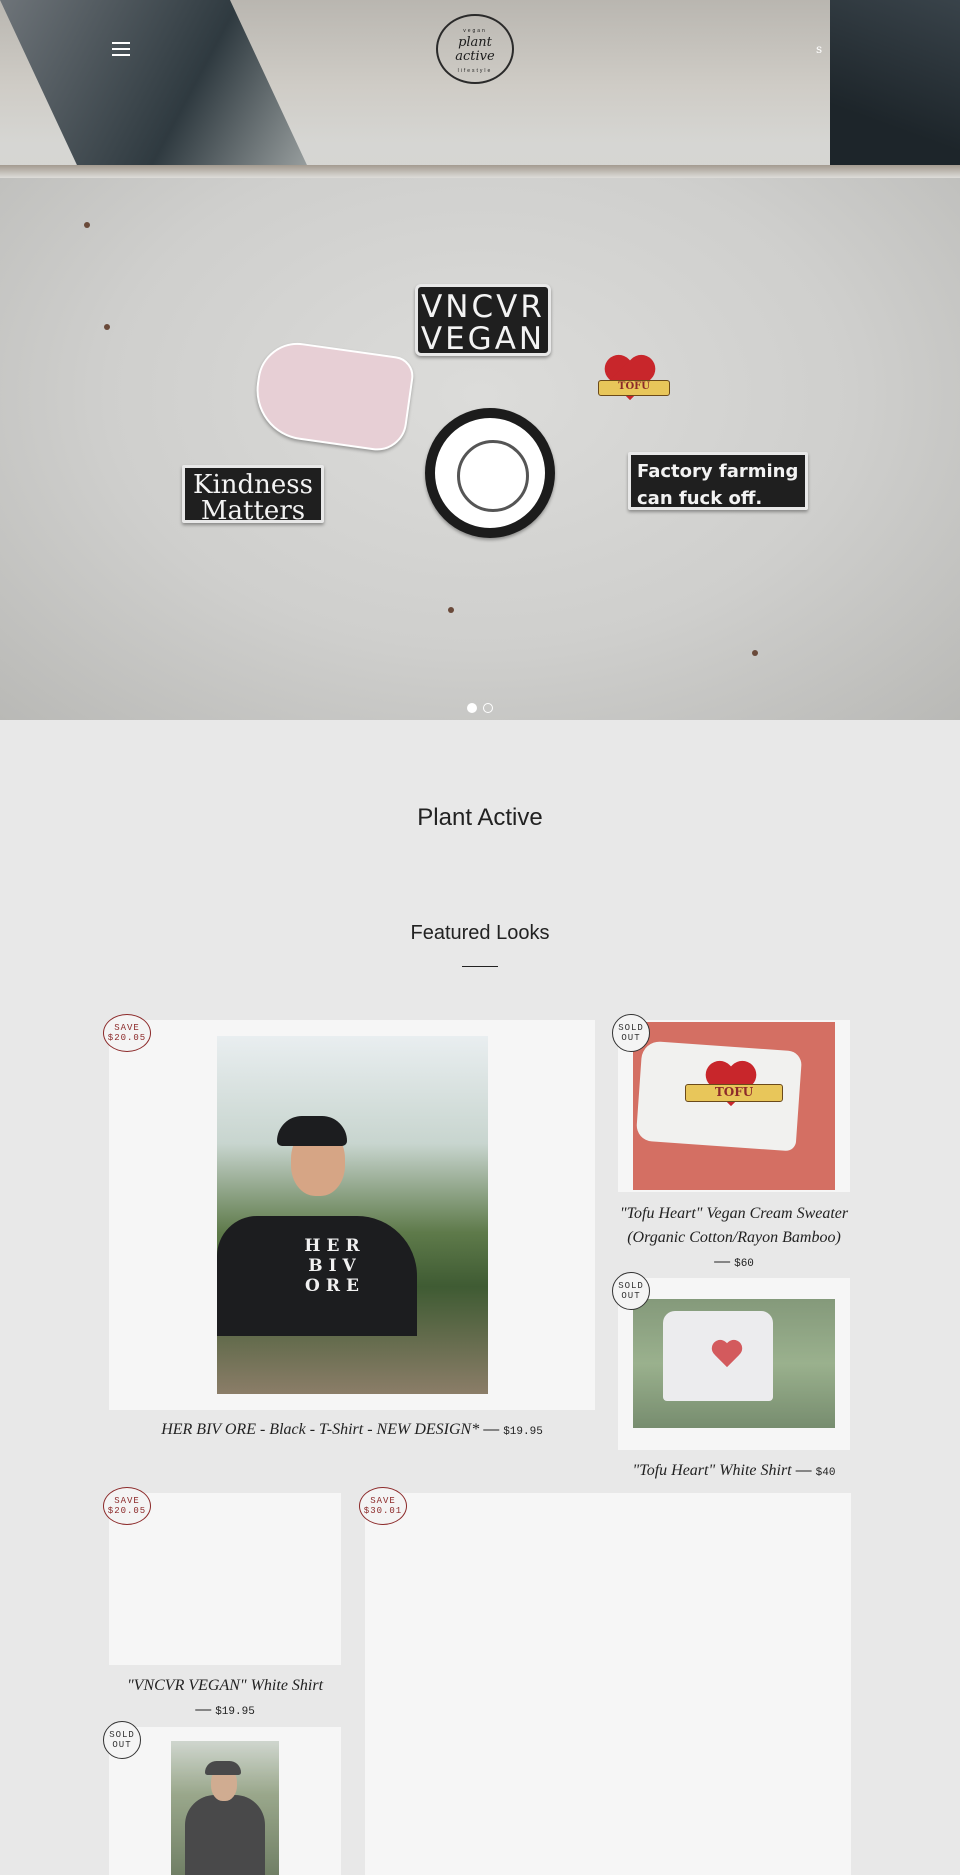 This screenshot has width=960, height=1875. I want to click on product-title-tofu-white-shirt: "Tofu Heart" White Shirt — $40, so click(734, 1472).